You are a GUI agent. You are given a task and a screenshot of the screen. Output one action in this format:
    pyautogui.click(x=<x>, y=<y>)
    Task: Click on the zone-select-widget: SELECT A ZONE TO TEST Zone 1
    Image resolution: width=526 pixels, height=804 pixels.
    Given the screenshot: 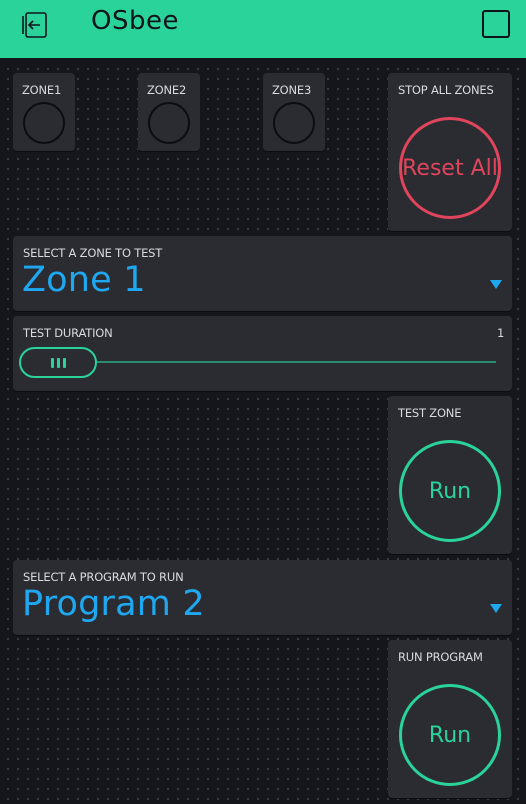 What is the action you would take?
    pyautogui.click(x=262, y=273)
    